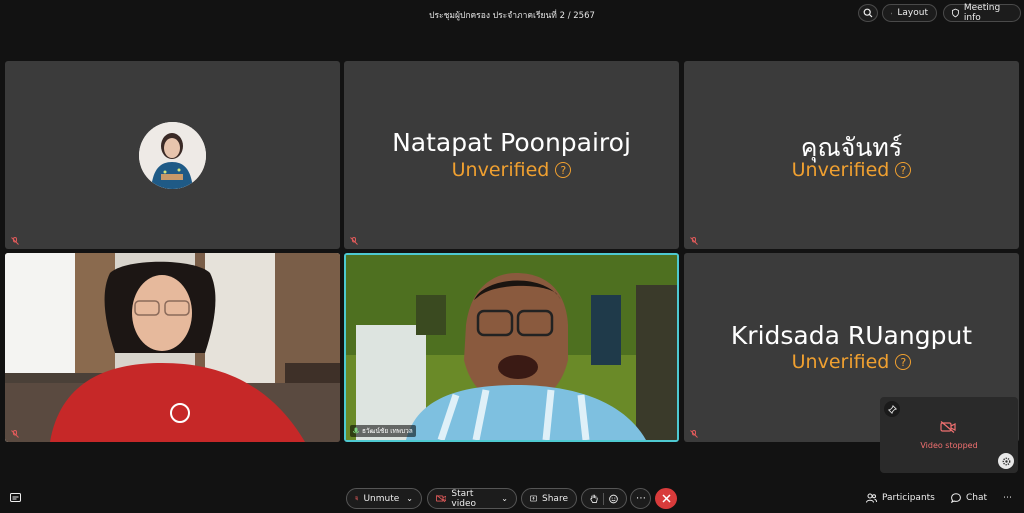  What do you see at coordinates (851, 335) in the screenshot?
I see `participant-name: Kridsada RUangput` at bounding box center [851, 335].